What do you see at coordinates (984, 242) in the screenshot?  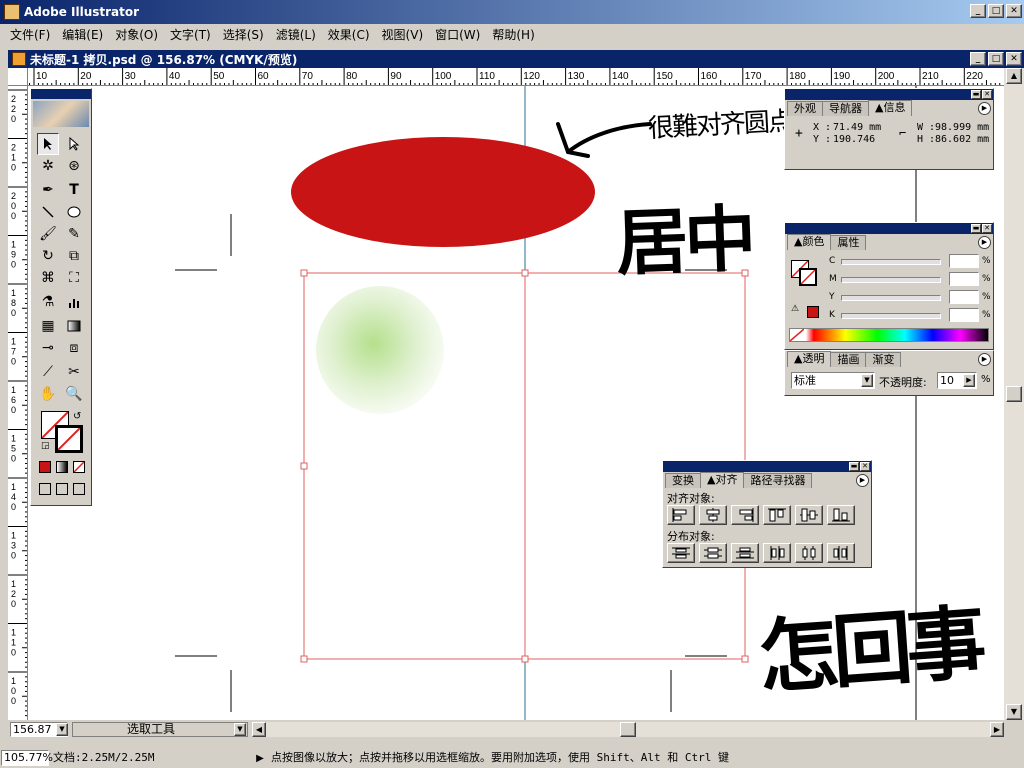 I see `color-panel-menu-icon: ▶` at bounding box center [984, 242].